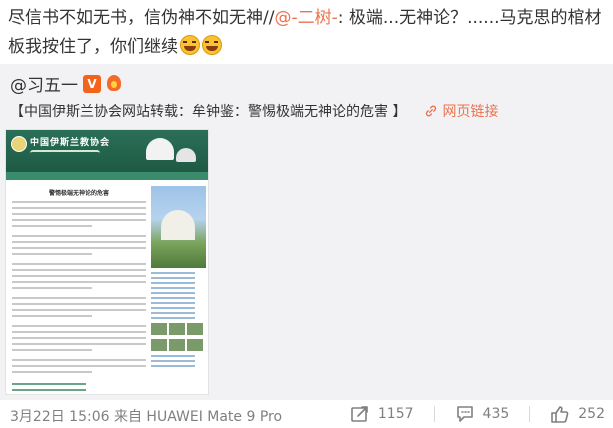 The width and height of the screenshot is (613, 428). What do you see at coordinates (70, 143) in the screenshot?
I see `thumbnail-site-title: 中国伊斯兰教协会` at bounding box center [70, 143].